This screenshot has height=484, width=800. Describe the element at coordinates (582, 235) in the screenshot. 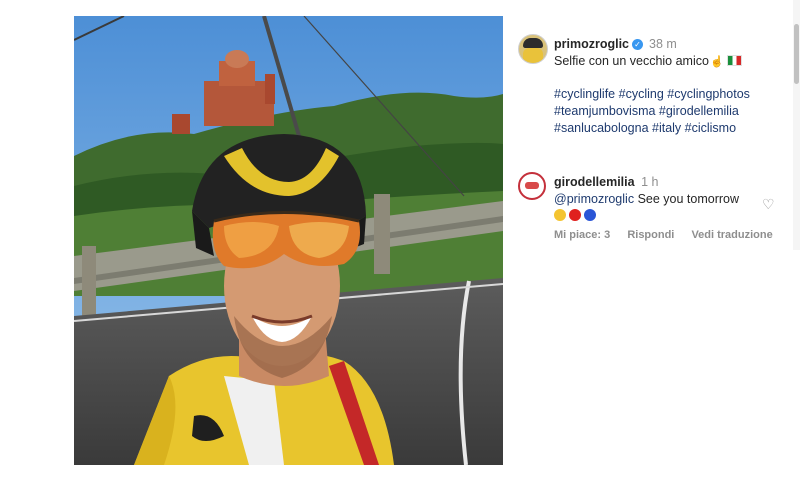

I see `comment-likes-link: Mi piace: 3` at that location.